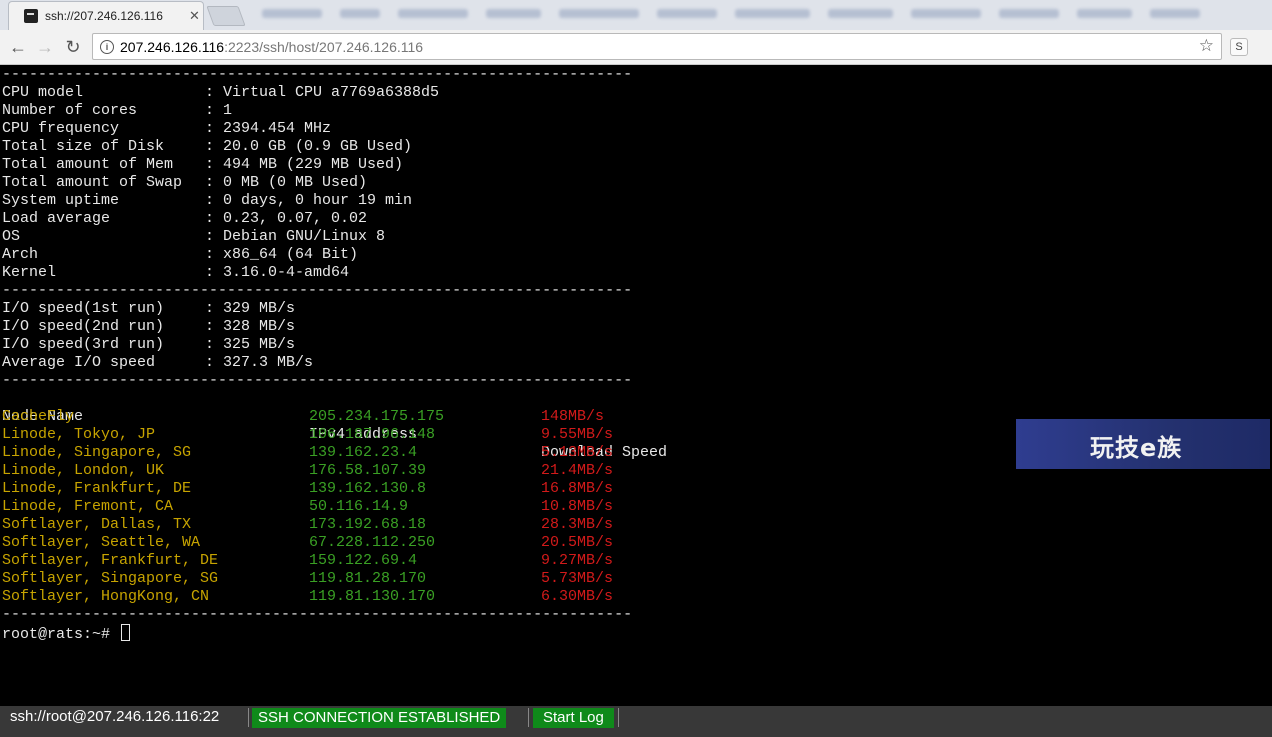 The height and width of the screenshot is (737, 1272). Describe the element at coordinates (259, 326) in the screenshot. I see `io-value: 328 MB/s` at that location.